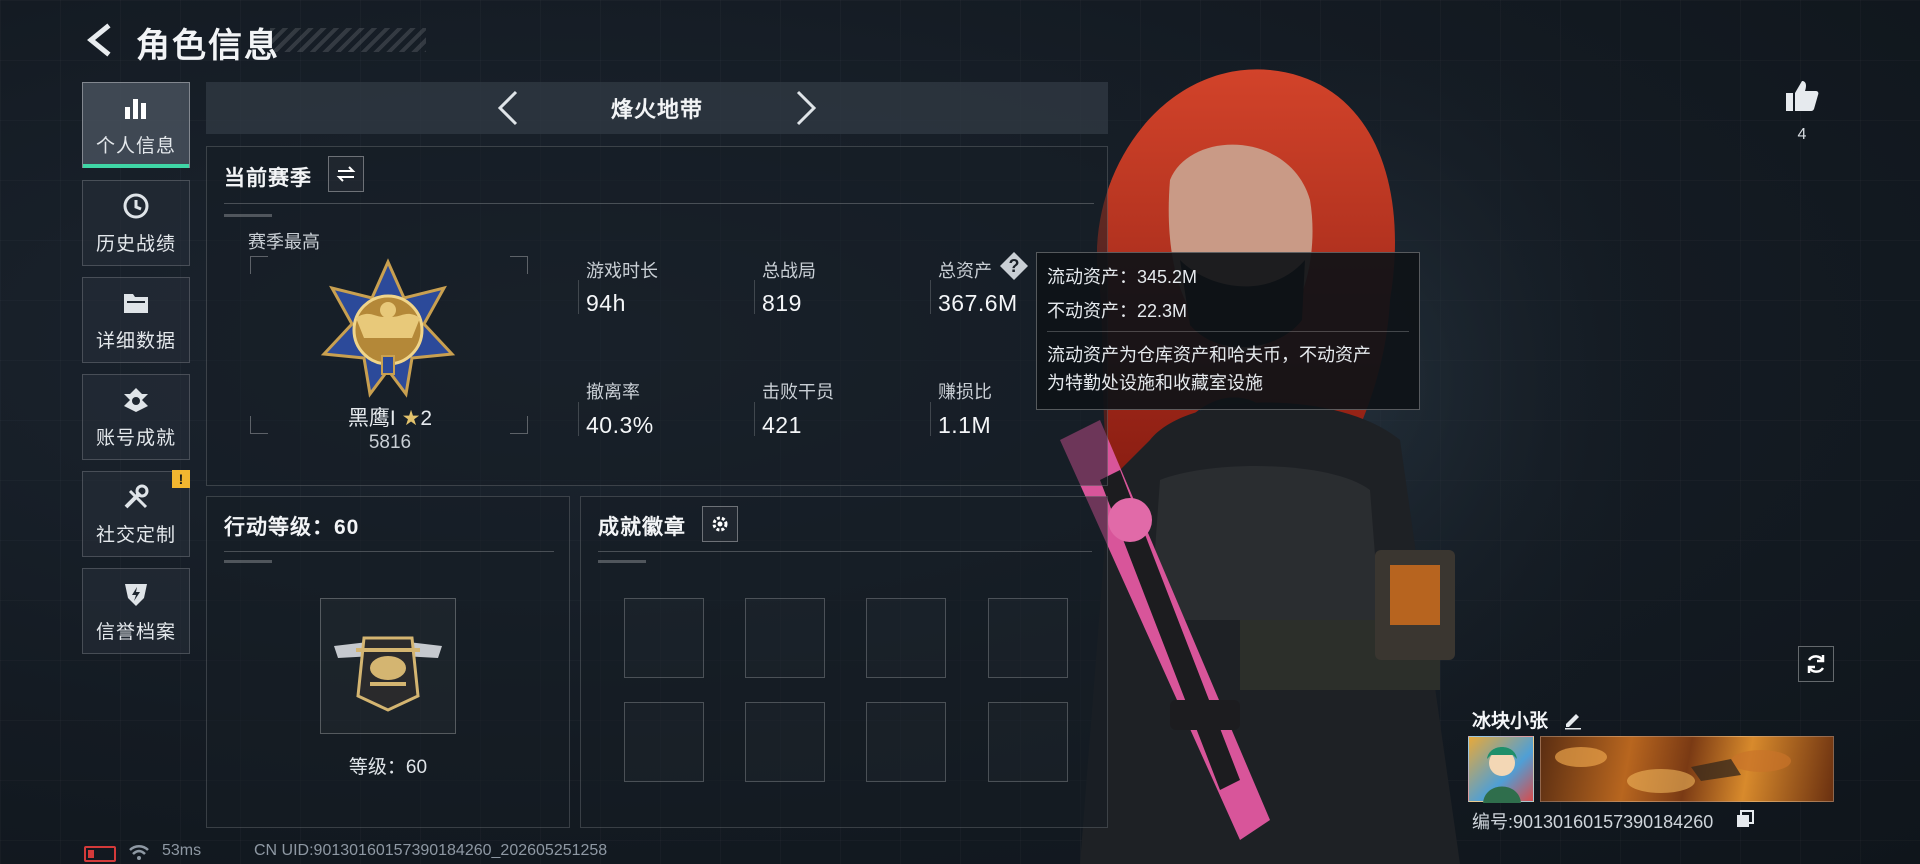  I want to click on banner-leaves-art, so click(1673, 770).